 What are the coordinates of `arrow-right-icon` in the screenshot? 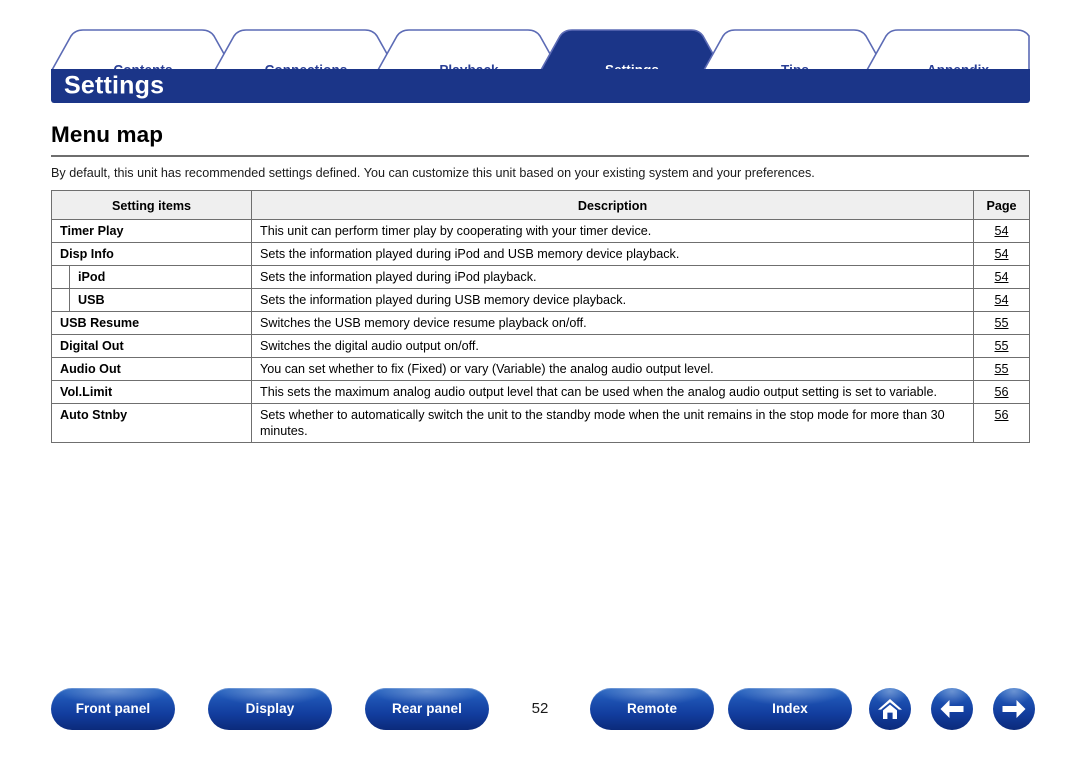 It's located at (1014, 709).